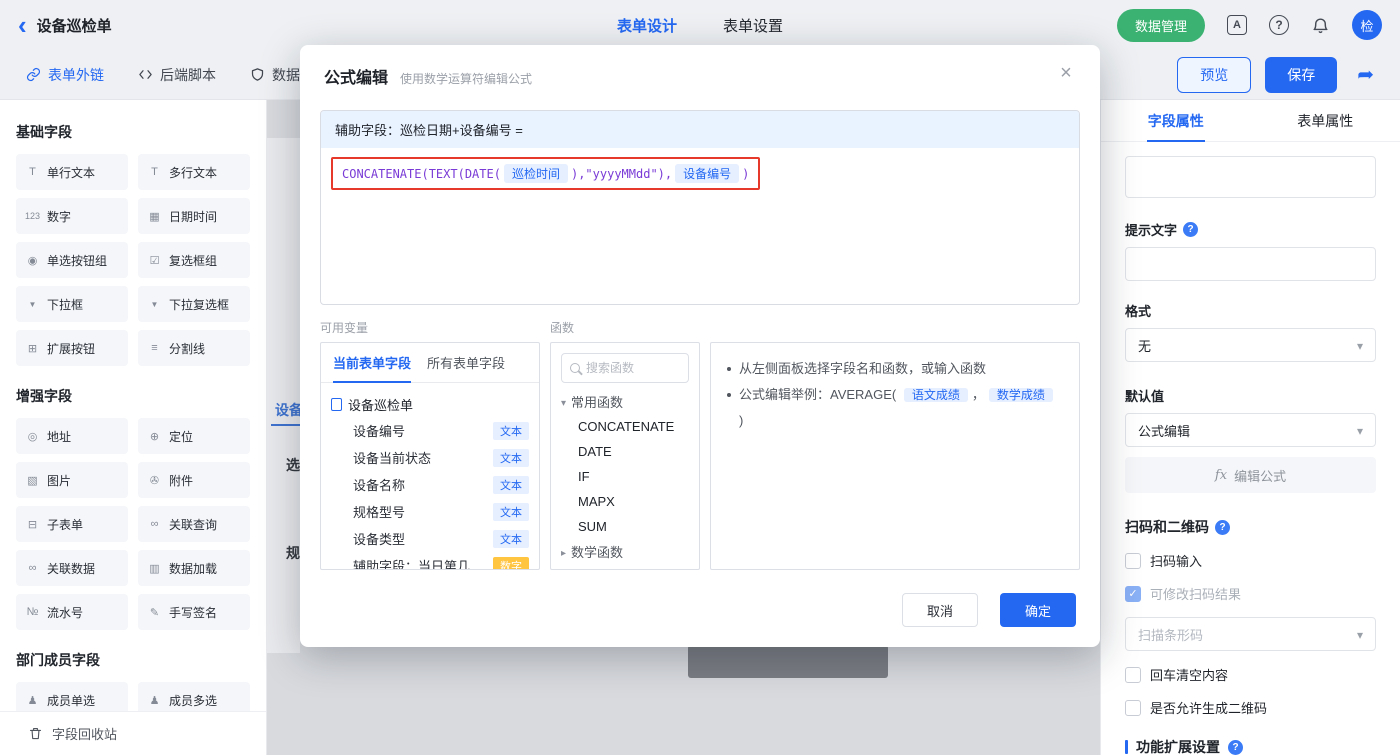 The width and height of the screenshot is (1400, 755). What do you see at coordinates (72, 480) in the screenshot?
I see `palette-item-image: ▧ 图片` at bounding box center [72, 480].